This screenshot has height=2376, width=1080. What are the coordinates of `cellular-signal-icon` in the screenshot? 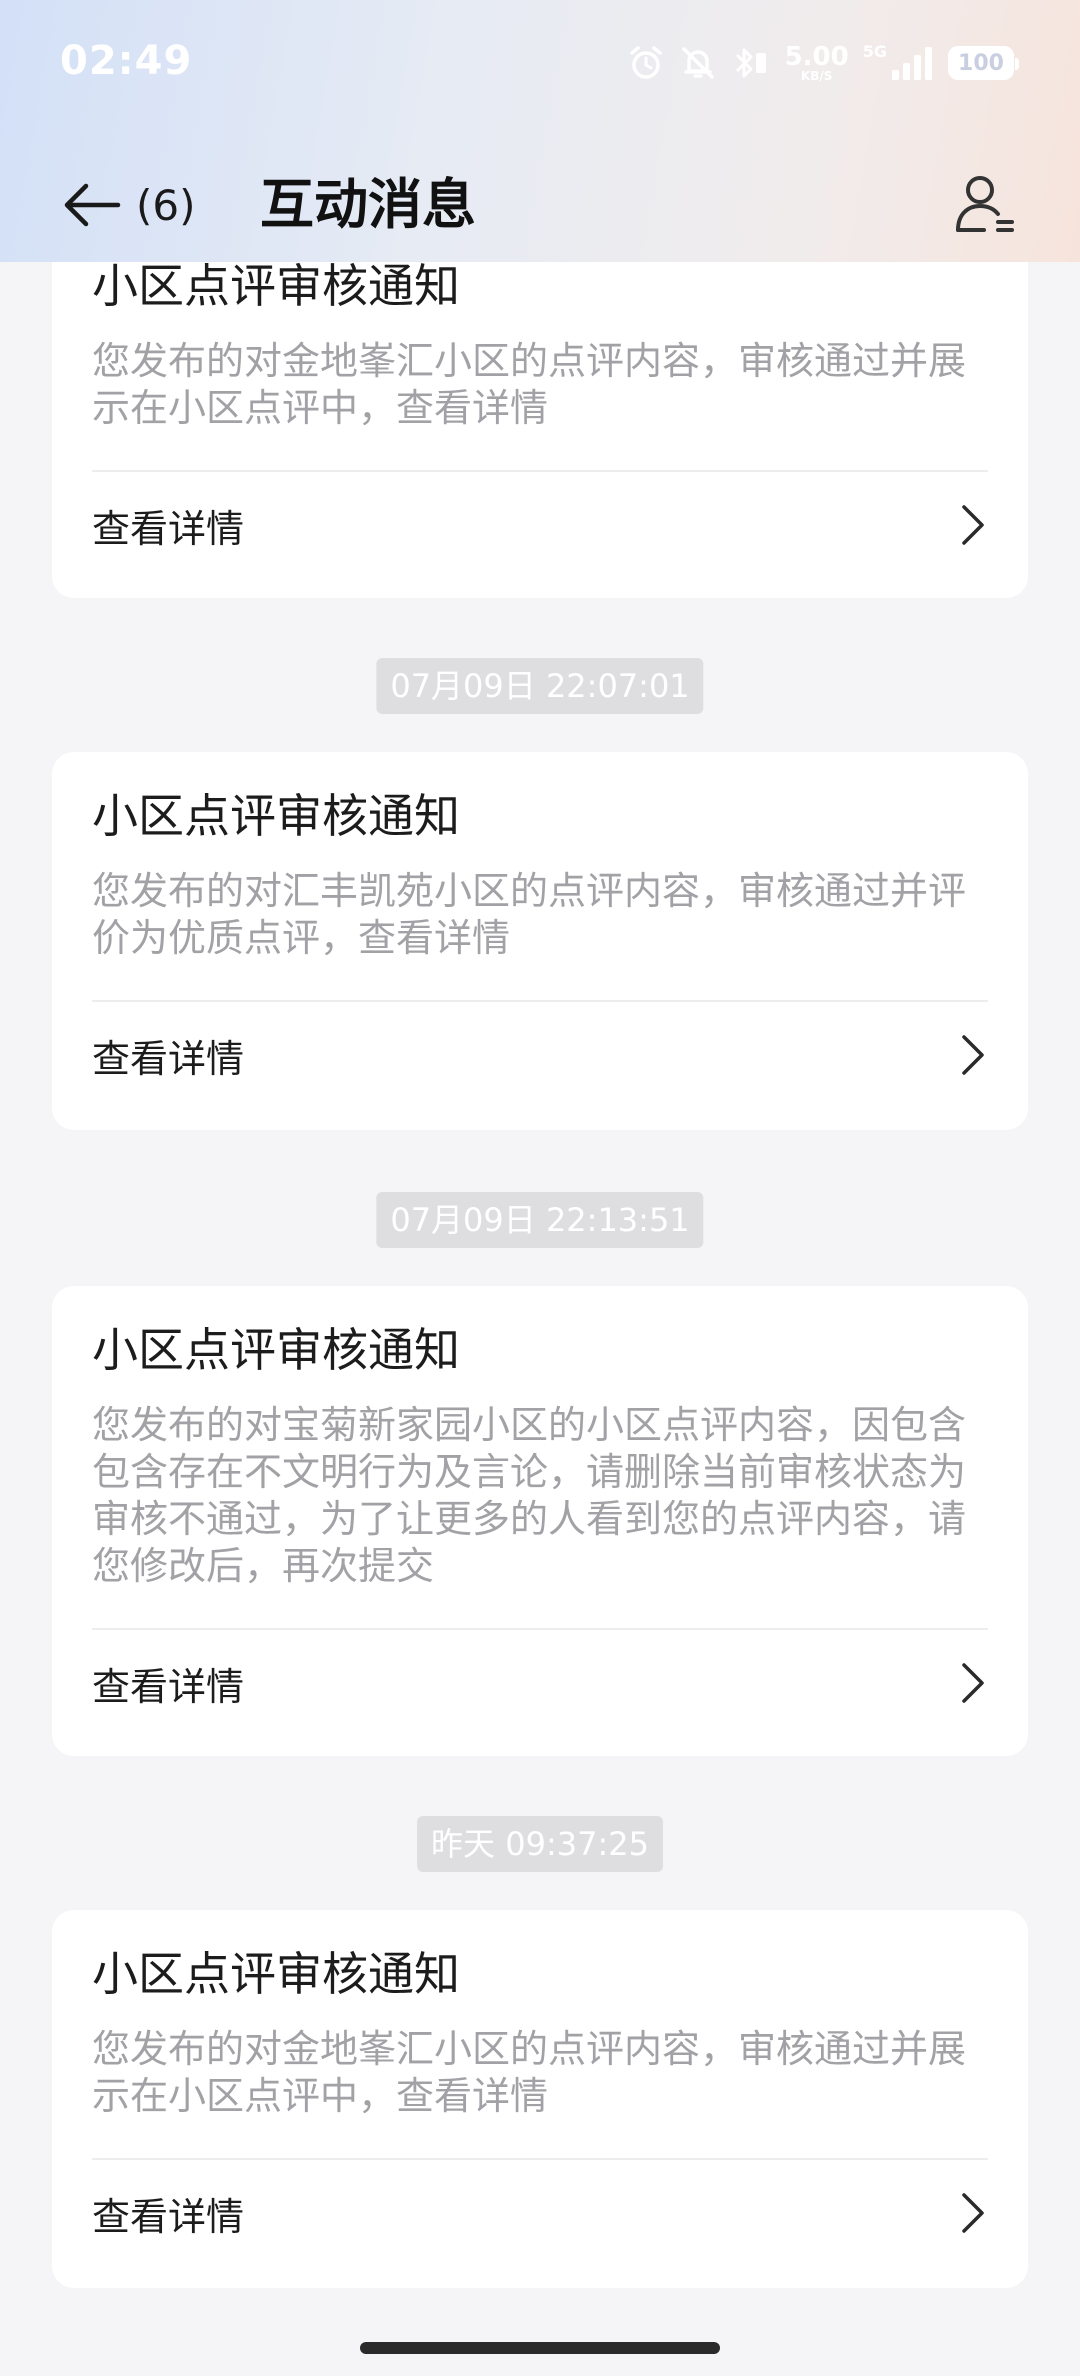 It's located at (912, 63).